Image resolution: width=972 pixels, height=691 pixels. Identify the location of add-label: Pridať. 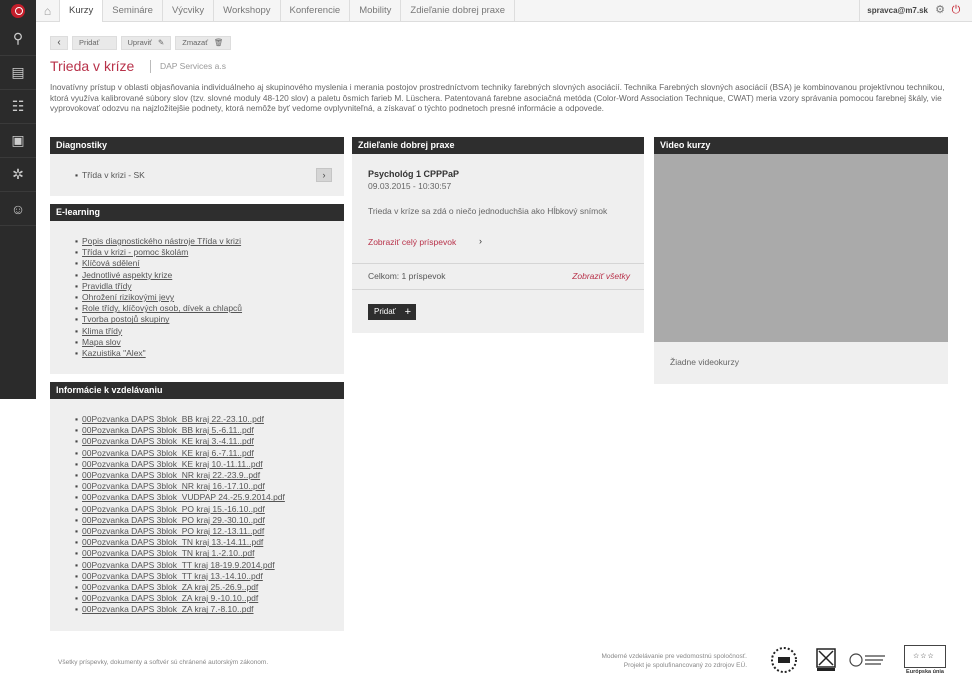
(89, 42).